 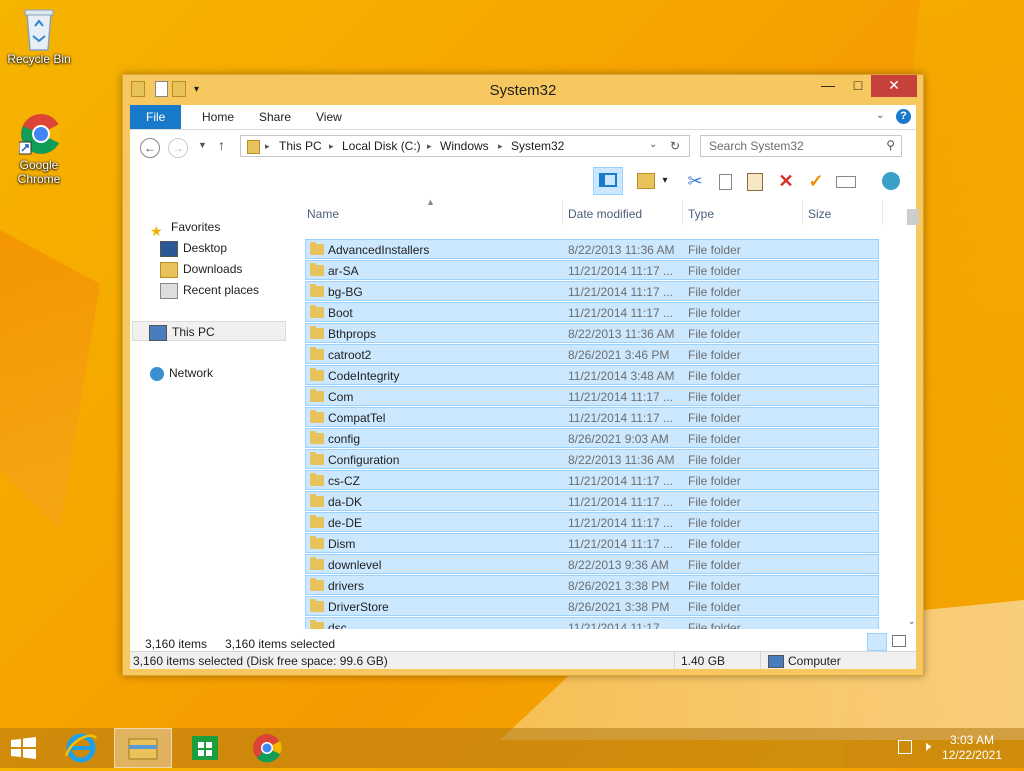 What do you see at coordinates (828, 86) in the screenshot?
I see `minimize-button: —` at bounding box center [828, 86].